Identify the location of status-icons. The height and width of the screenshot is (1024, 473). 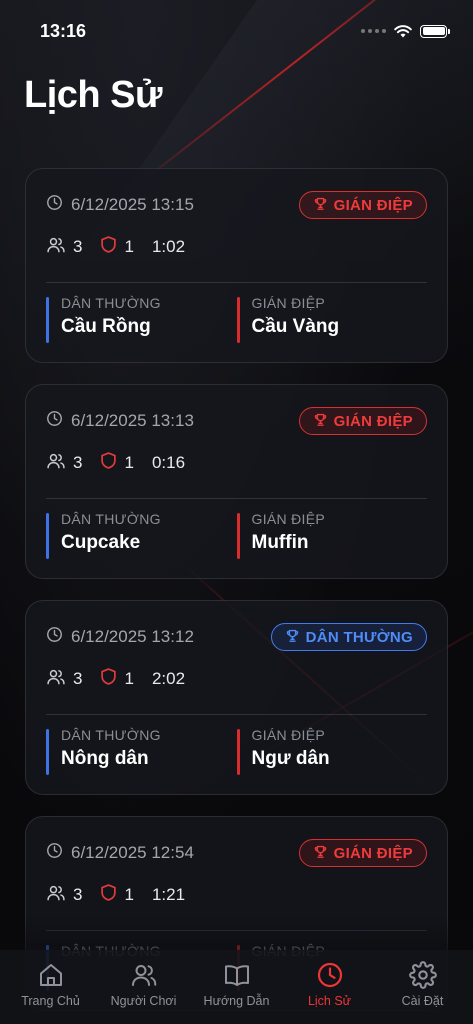
(405, 31).